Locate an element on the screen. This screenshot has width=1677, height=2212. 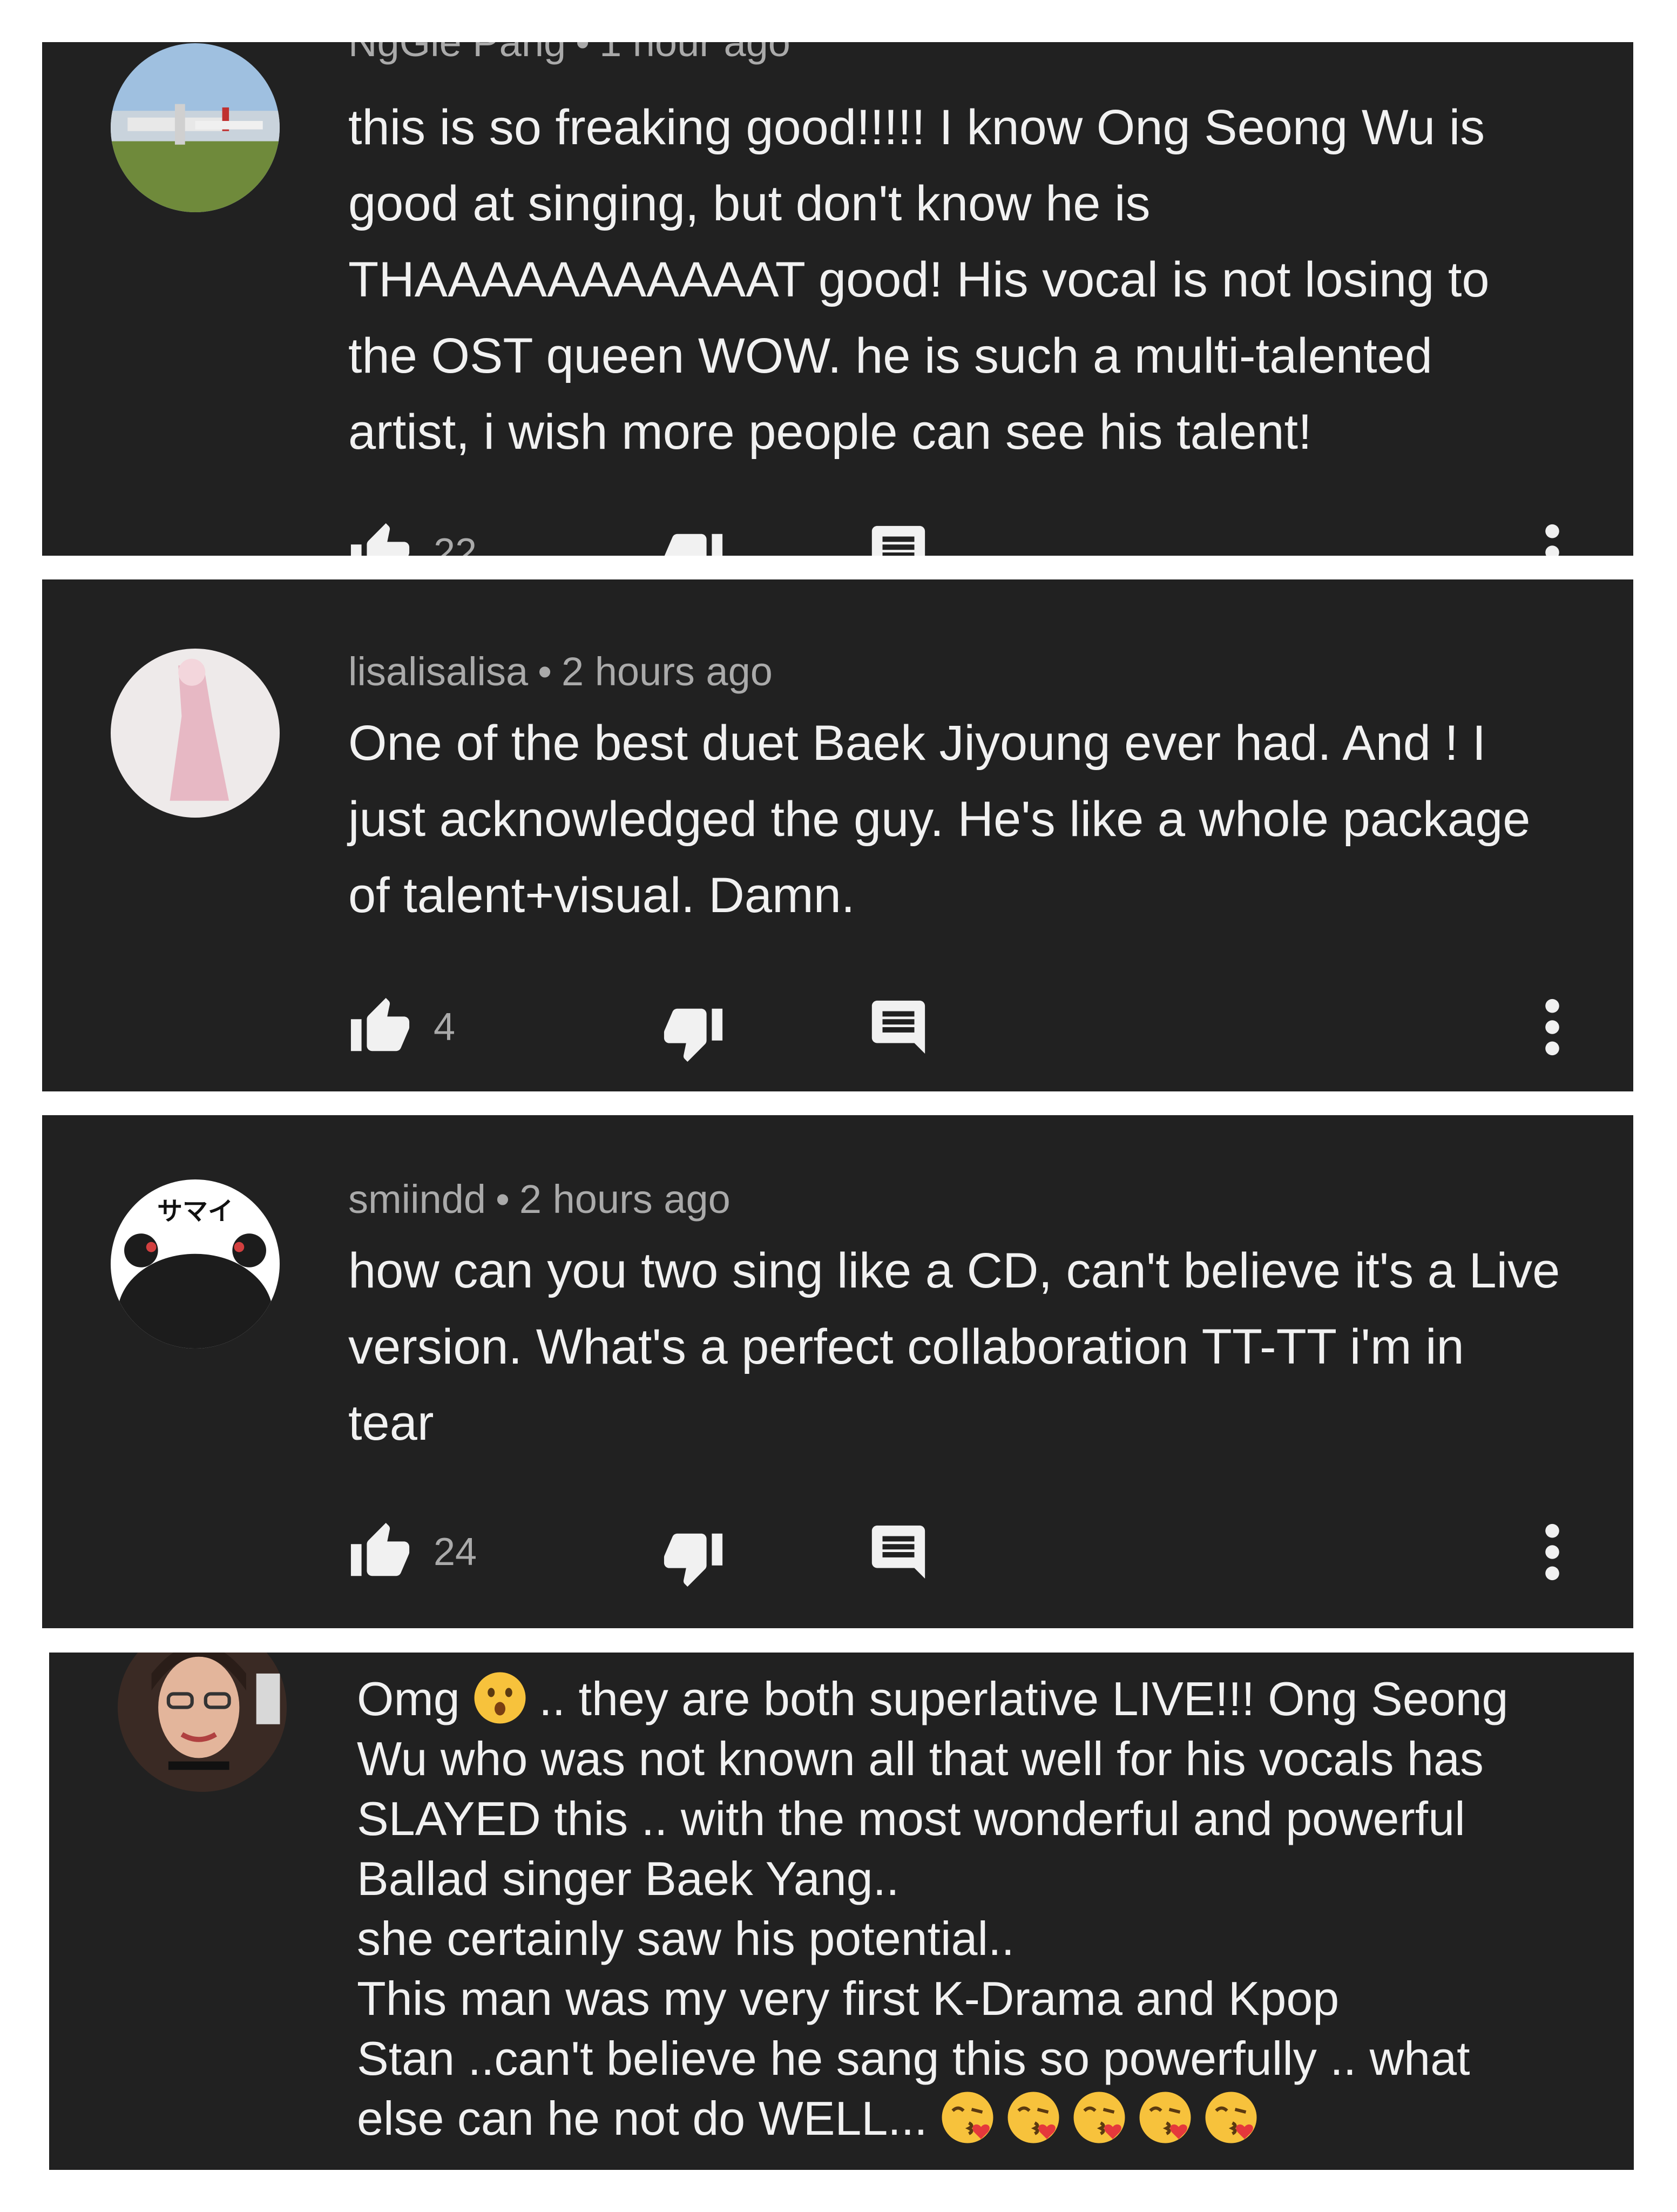
like-count: 4 is located at coordinates (445, 1027).